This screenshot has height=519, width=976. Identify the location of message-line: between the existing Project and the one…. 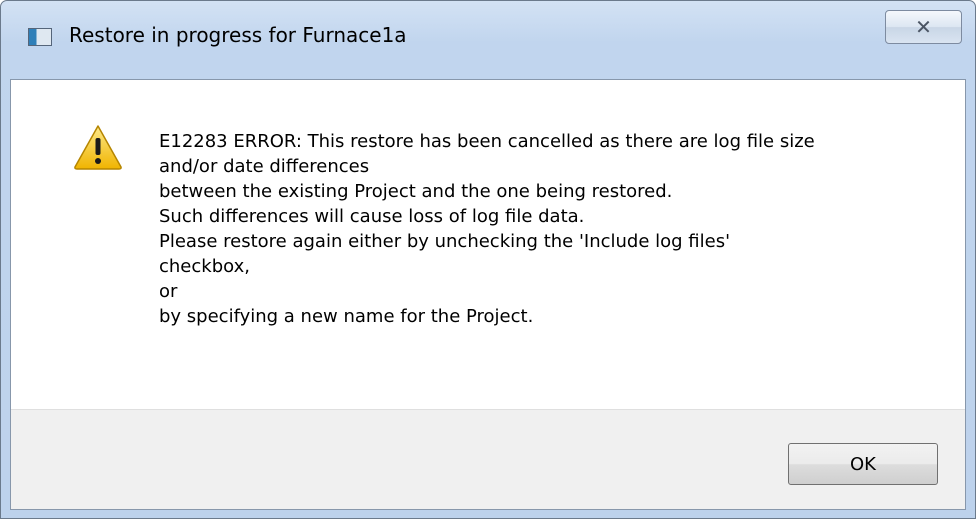
(416, 191).